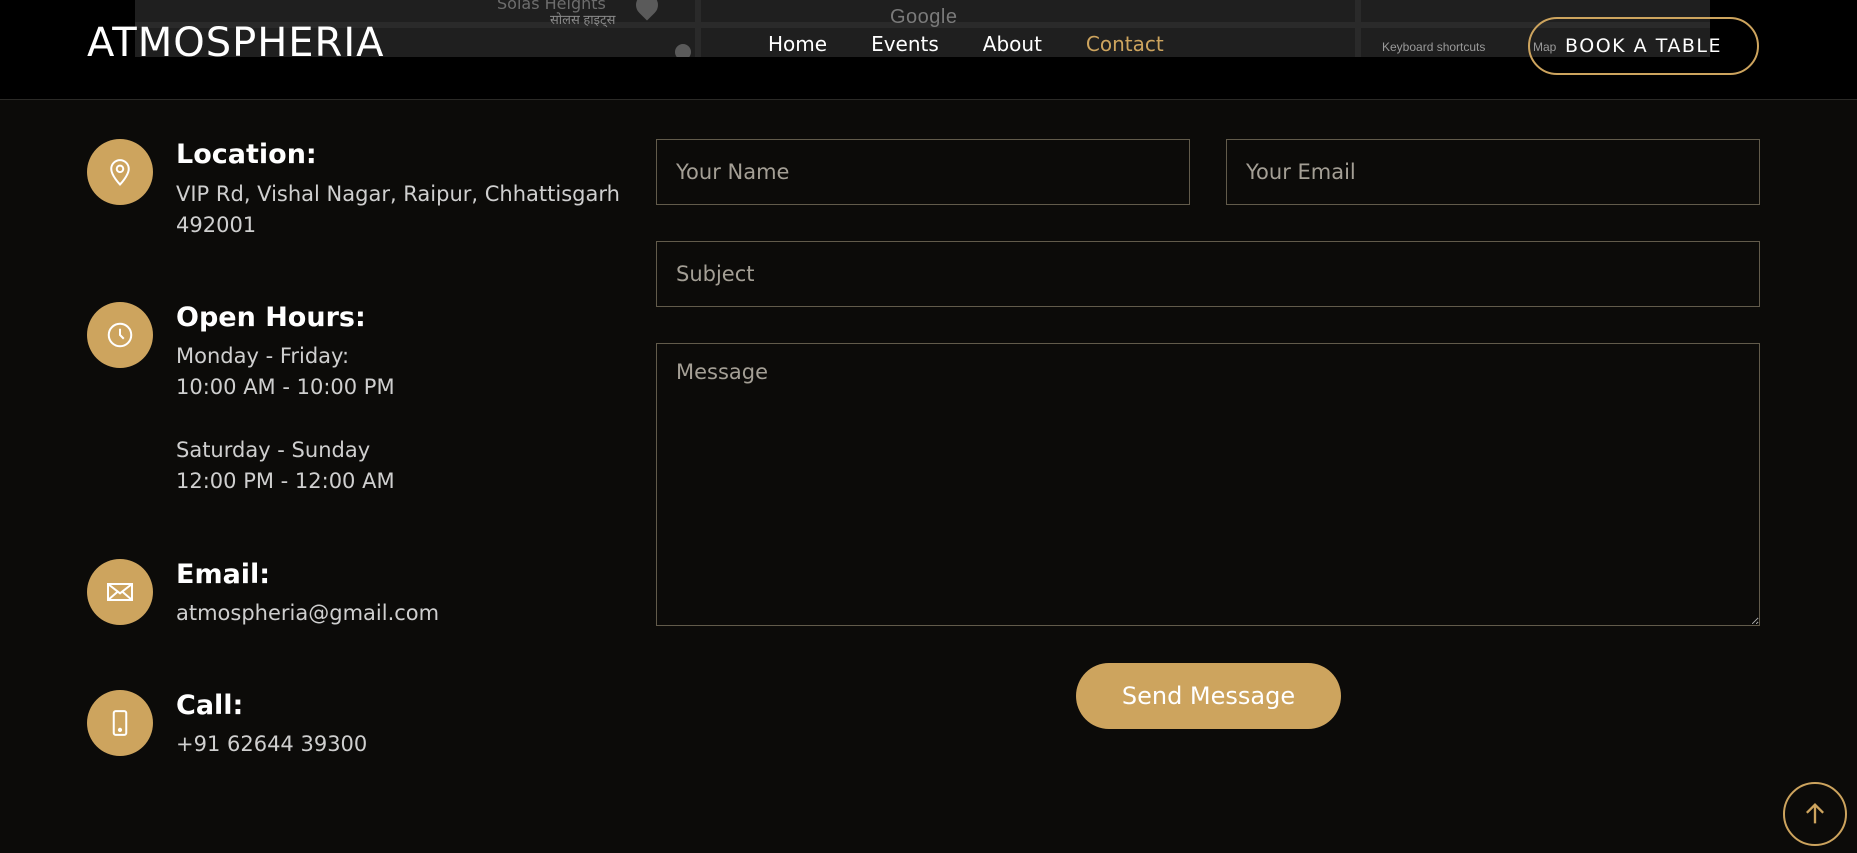 The width and height of the screenshot is (1857, 853). I want to click on weekday-label: Monday - Friday:, so click(263, 356).